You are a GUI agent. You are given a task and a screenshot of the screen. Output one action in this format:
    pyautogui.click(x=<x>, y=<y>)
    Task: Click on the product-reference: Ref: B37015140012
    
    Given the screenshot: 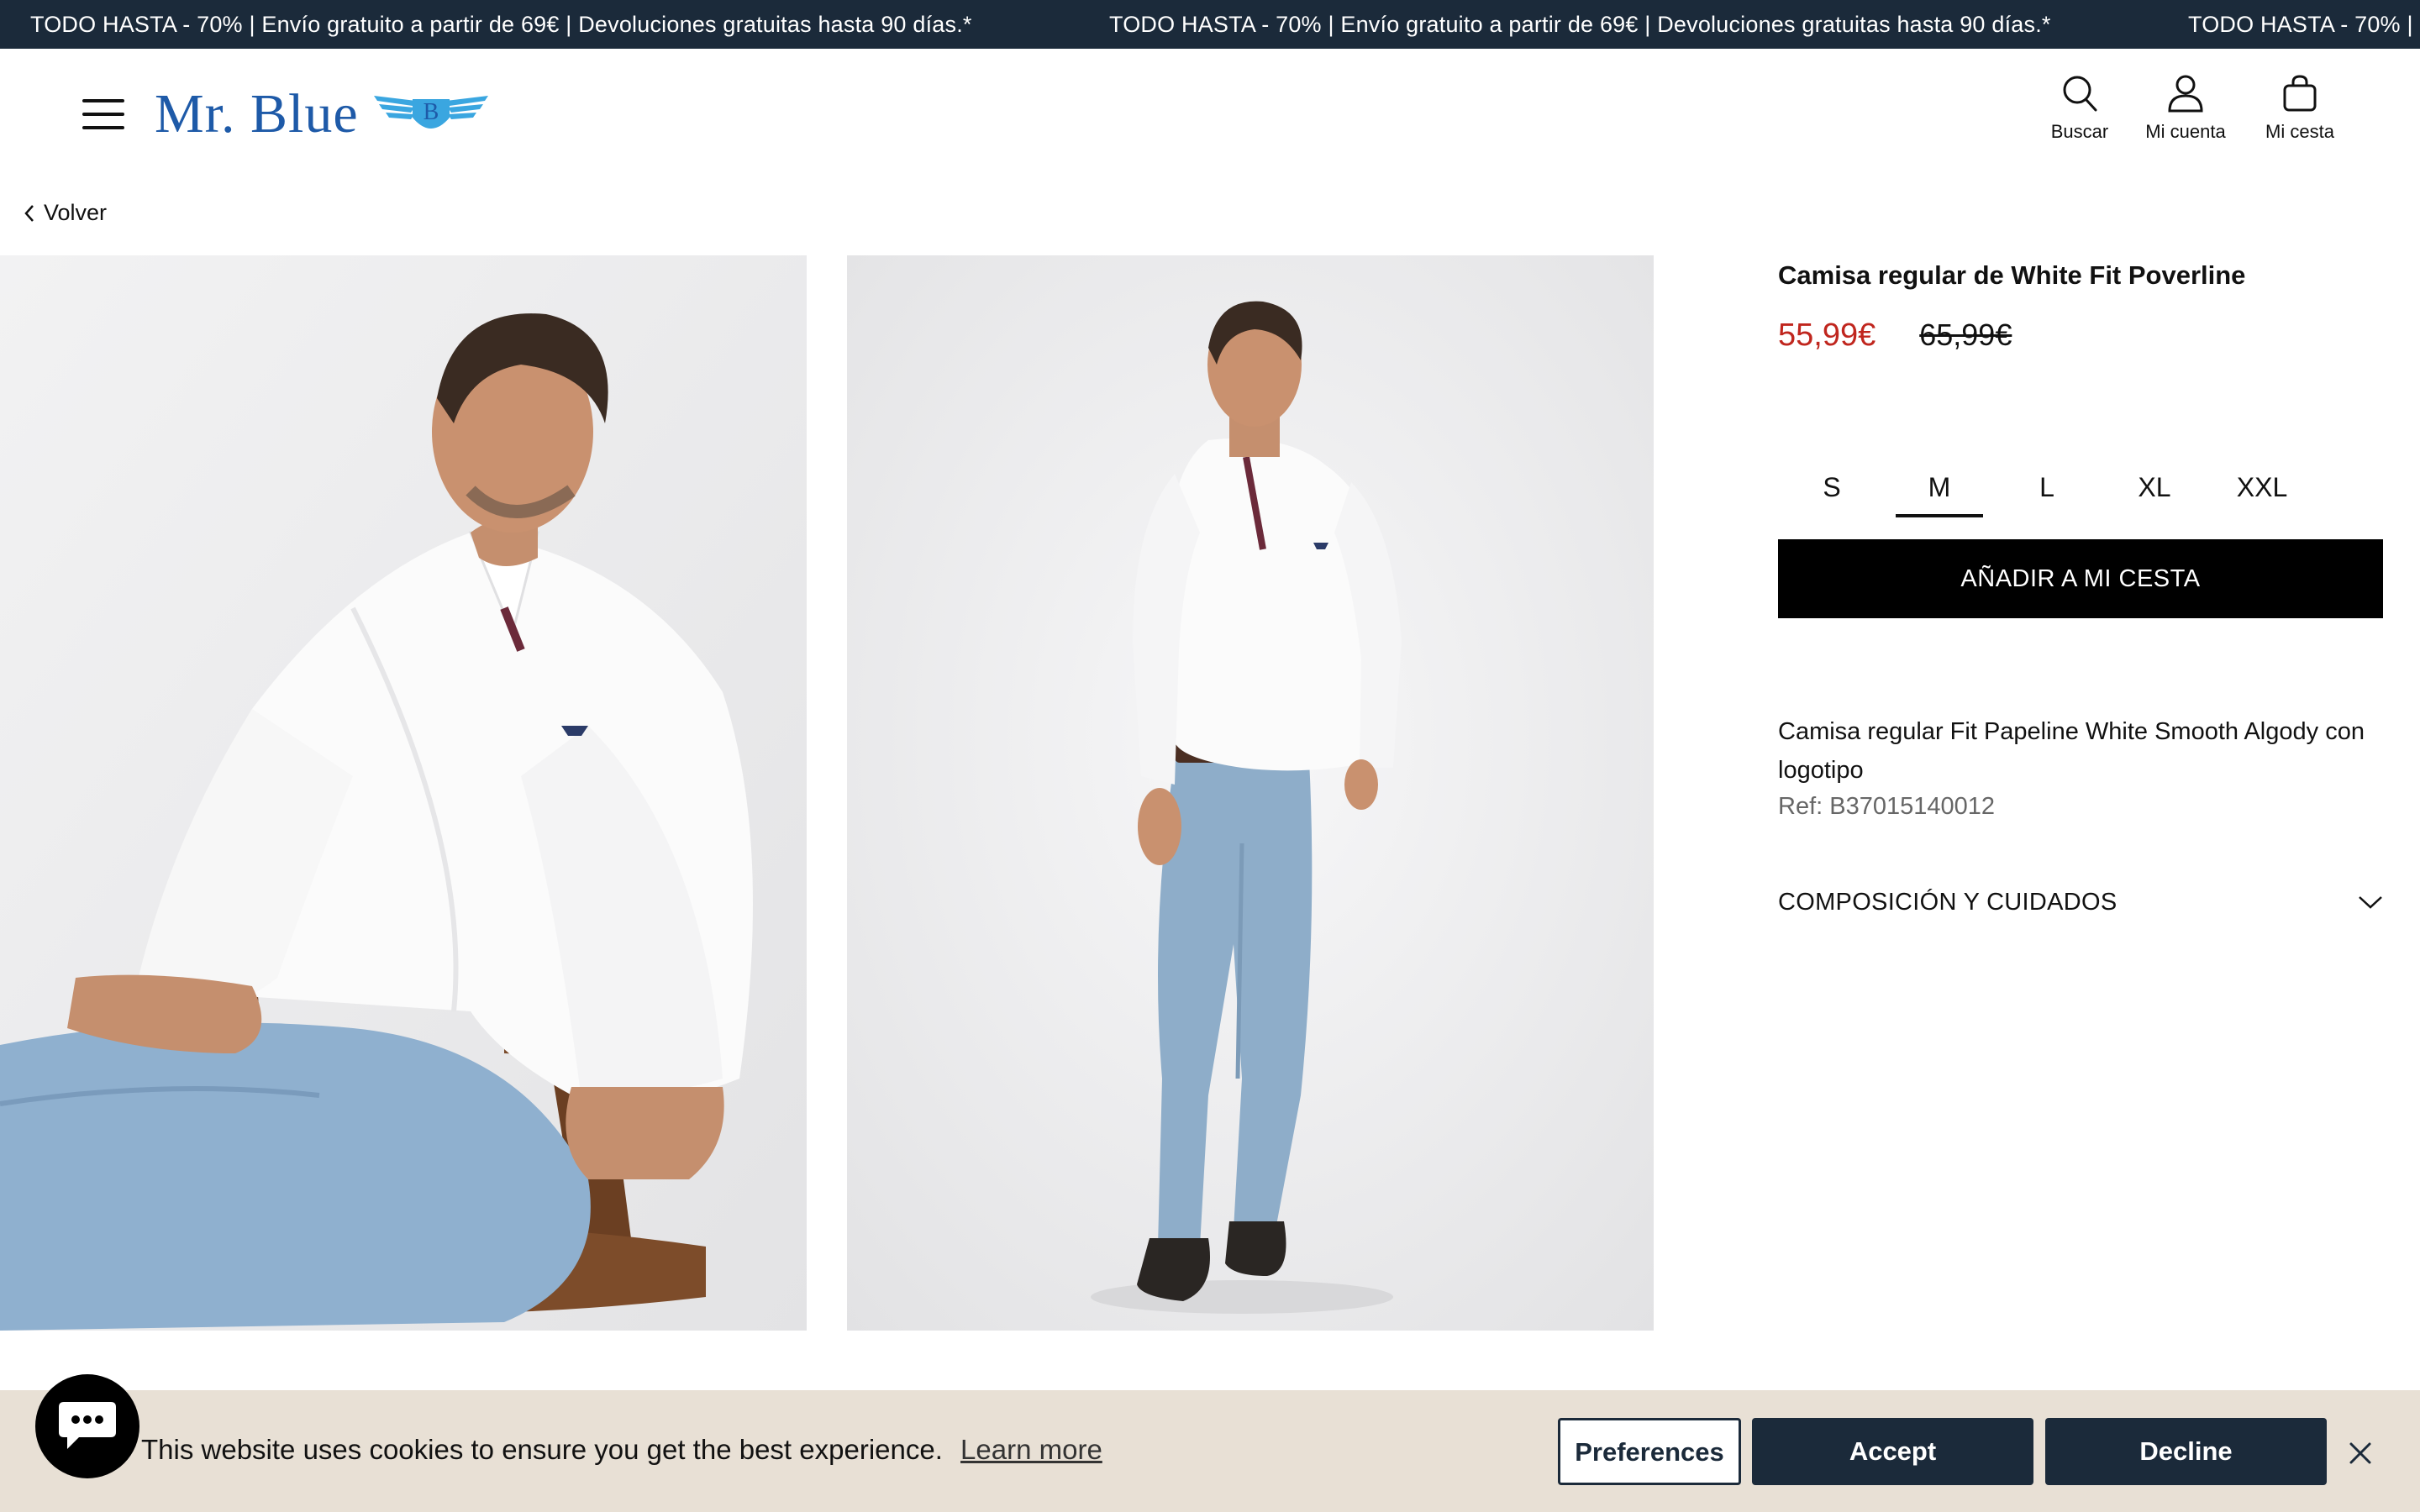 What is the action you would take?
    pyautogui.click(x=1886, y=806)
    